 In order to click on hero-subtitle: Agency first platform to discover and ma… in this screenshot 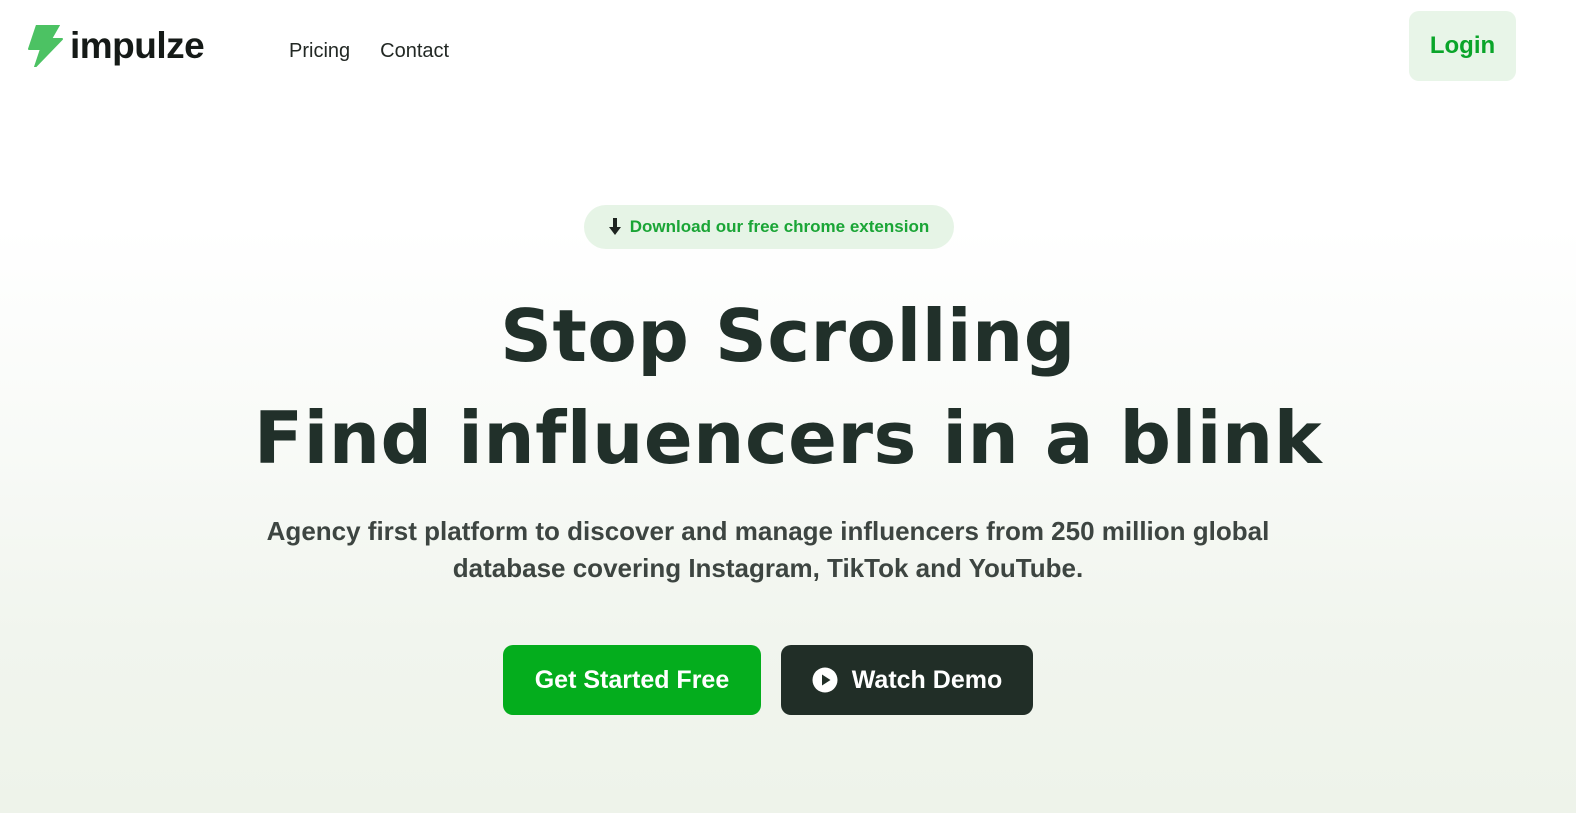, I will do `click(768, 549)`.